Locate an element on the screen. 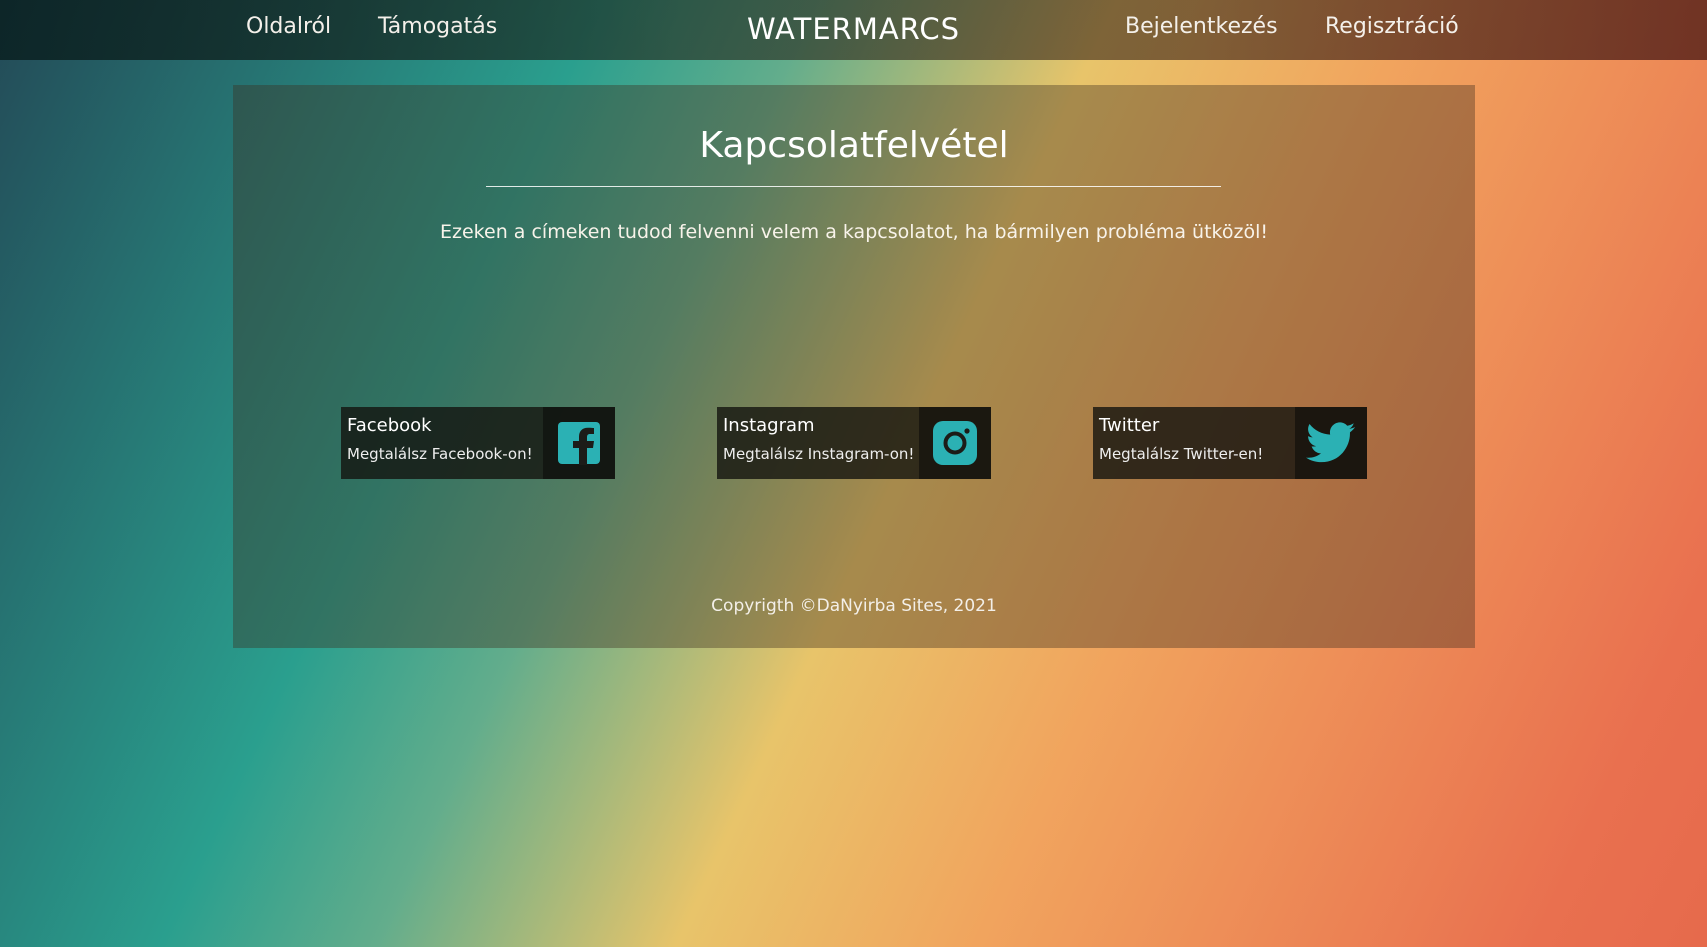  instagram-card-subtitle: Megtalálsz Instagram-on! is located at coordinates (819, 454).